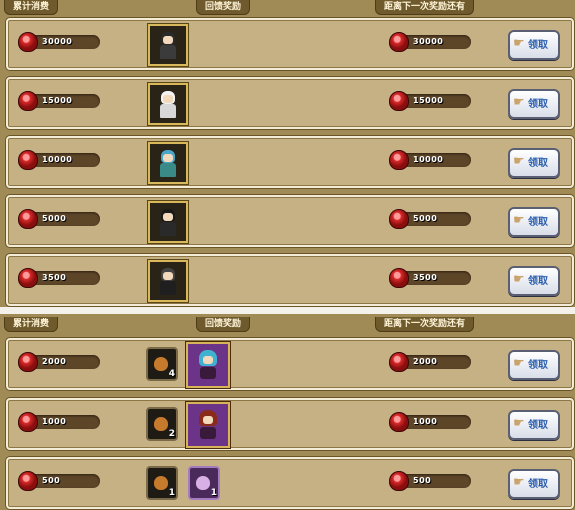 This screenshot has height=510, width=575. I want to click on top-header: 累计消费 回馈奖励 距离下一次奖励还有, so click(287, 8).